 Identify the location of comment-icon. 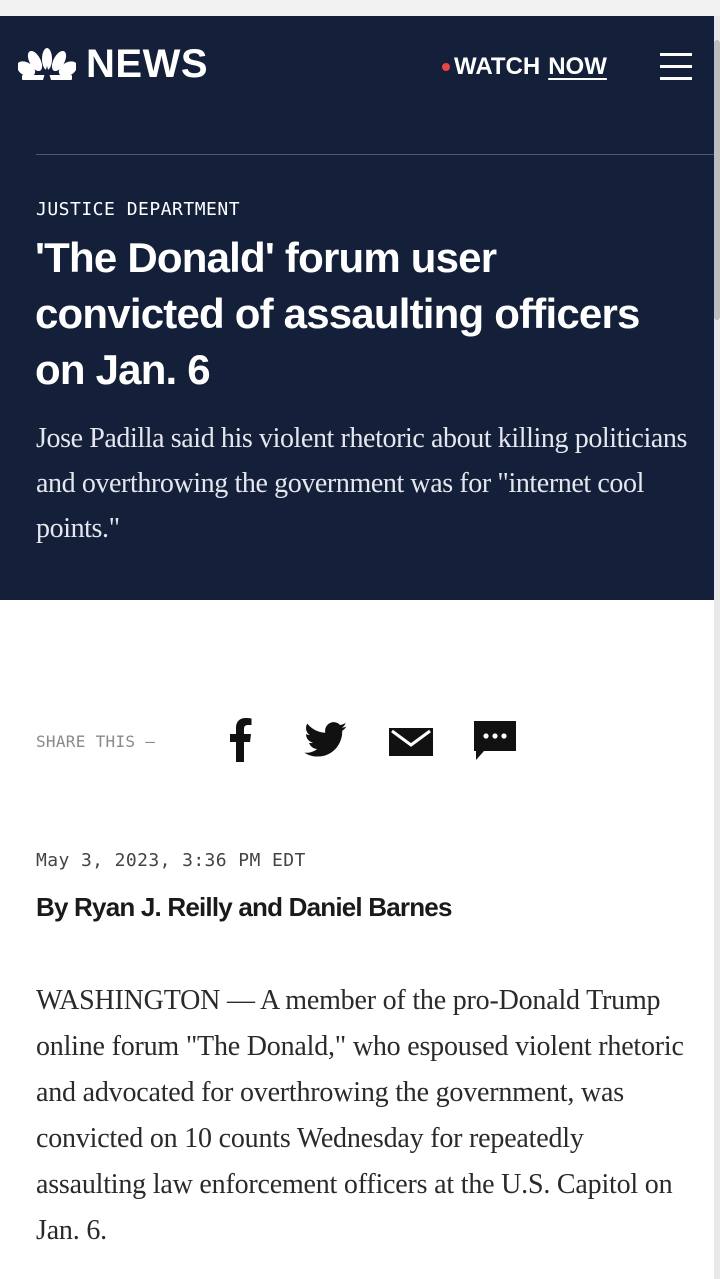
(495, 740).